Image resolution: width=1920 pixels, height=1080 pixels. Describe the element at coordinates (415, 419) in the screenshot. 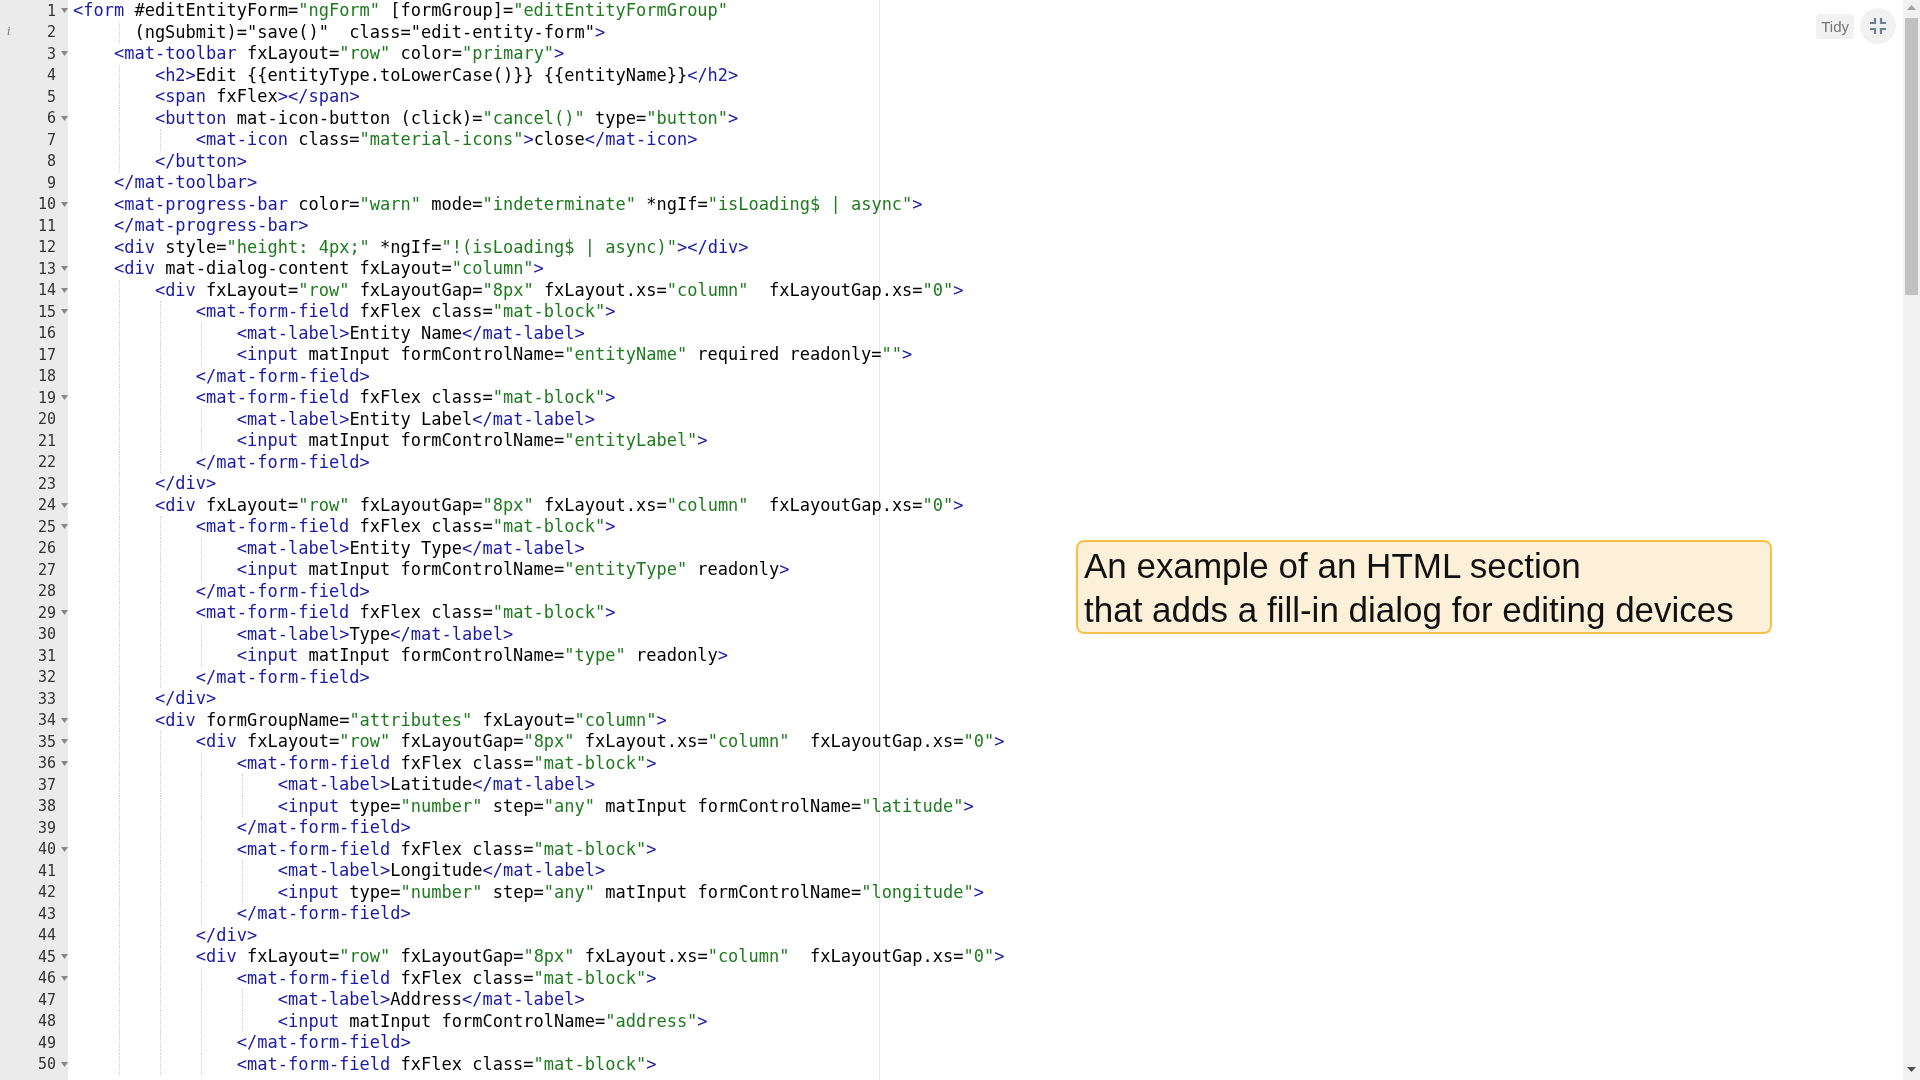

I see `code-line: <mat-label>Entity Label</mat-label>` at that location.